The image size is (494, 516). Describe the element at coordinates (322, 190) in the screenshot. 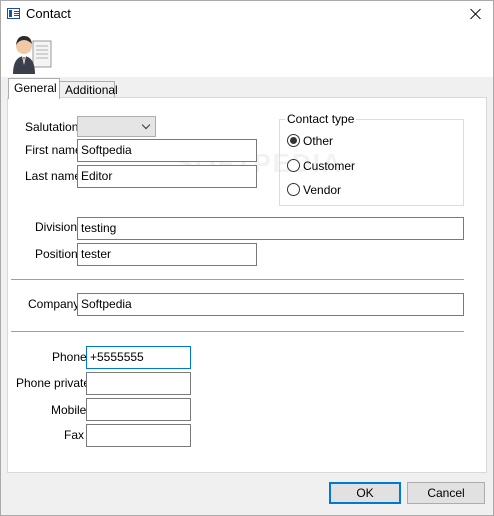

I see `radio-vendor-label: Vendor` at that location.